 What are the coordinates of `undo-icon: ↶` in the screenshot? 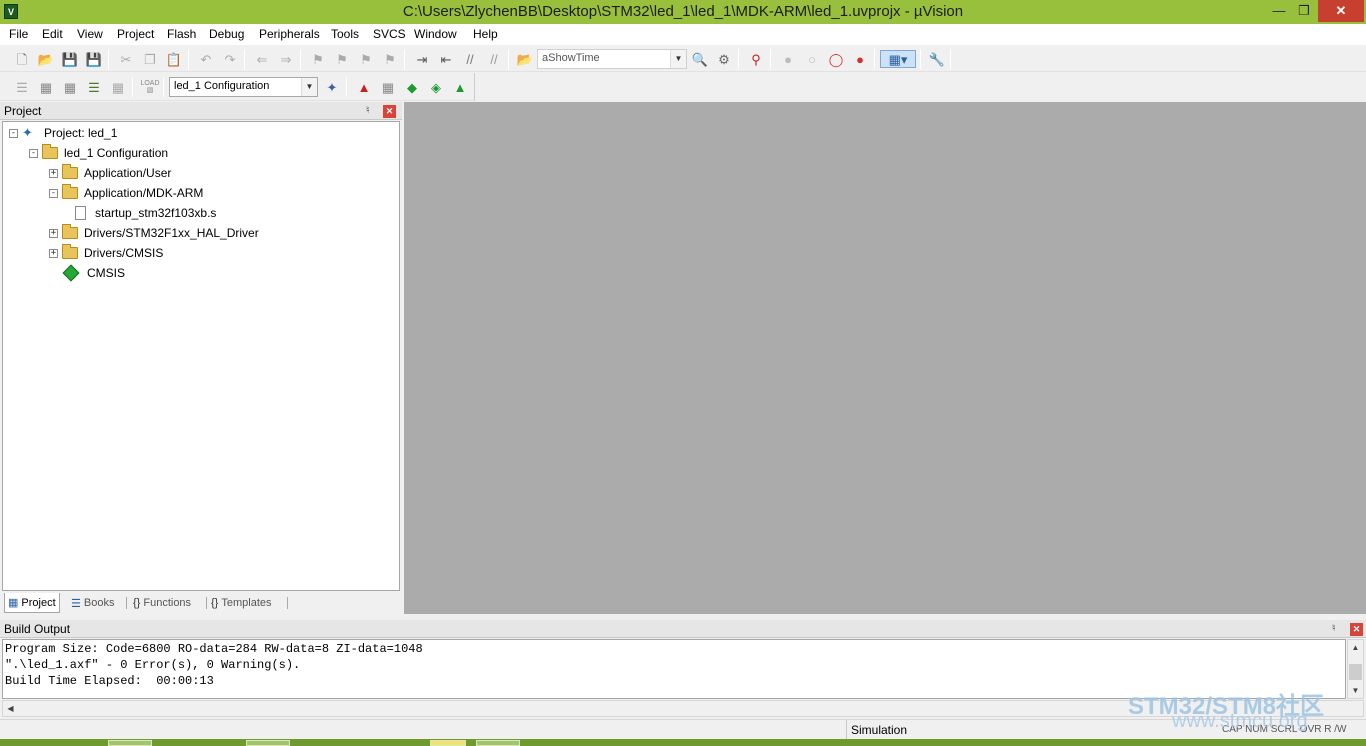 It's located at (206, 59).